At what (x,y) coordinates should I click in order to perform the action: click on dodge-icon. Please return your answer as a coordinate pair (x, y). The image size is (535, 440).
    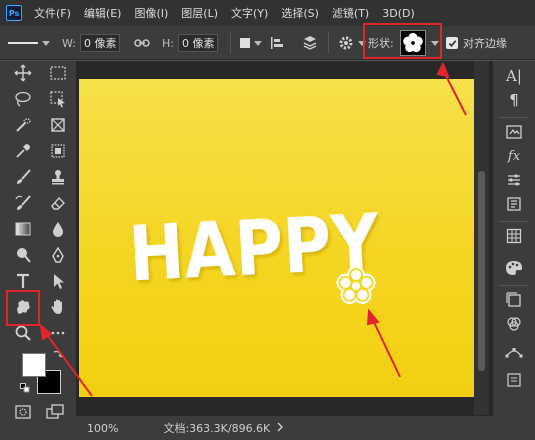
    Looking at the image, I should click on (24, 255).